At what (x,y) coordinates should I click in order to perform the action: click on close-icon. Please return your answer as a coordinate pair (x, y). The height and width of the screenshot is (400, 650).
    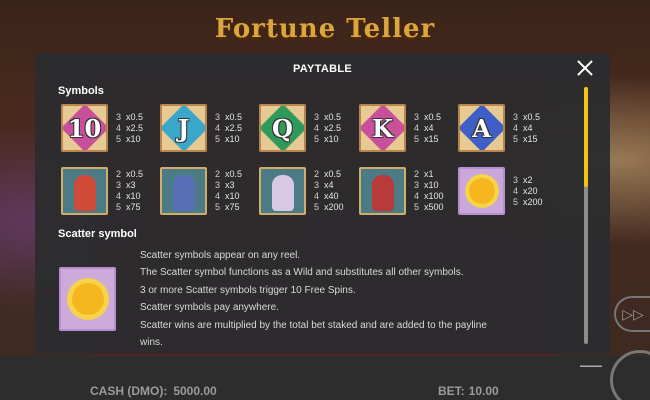
    Looking at the image, I should click on (585, 68).